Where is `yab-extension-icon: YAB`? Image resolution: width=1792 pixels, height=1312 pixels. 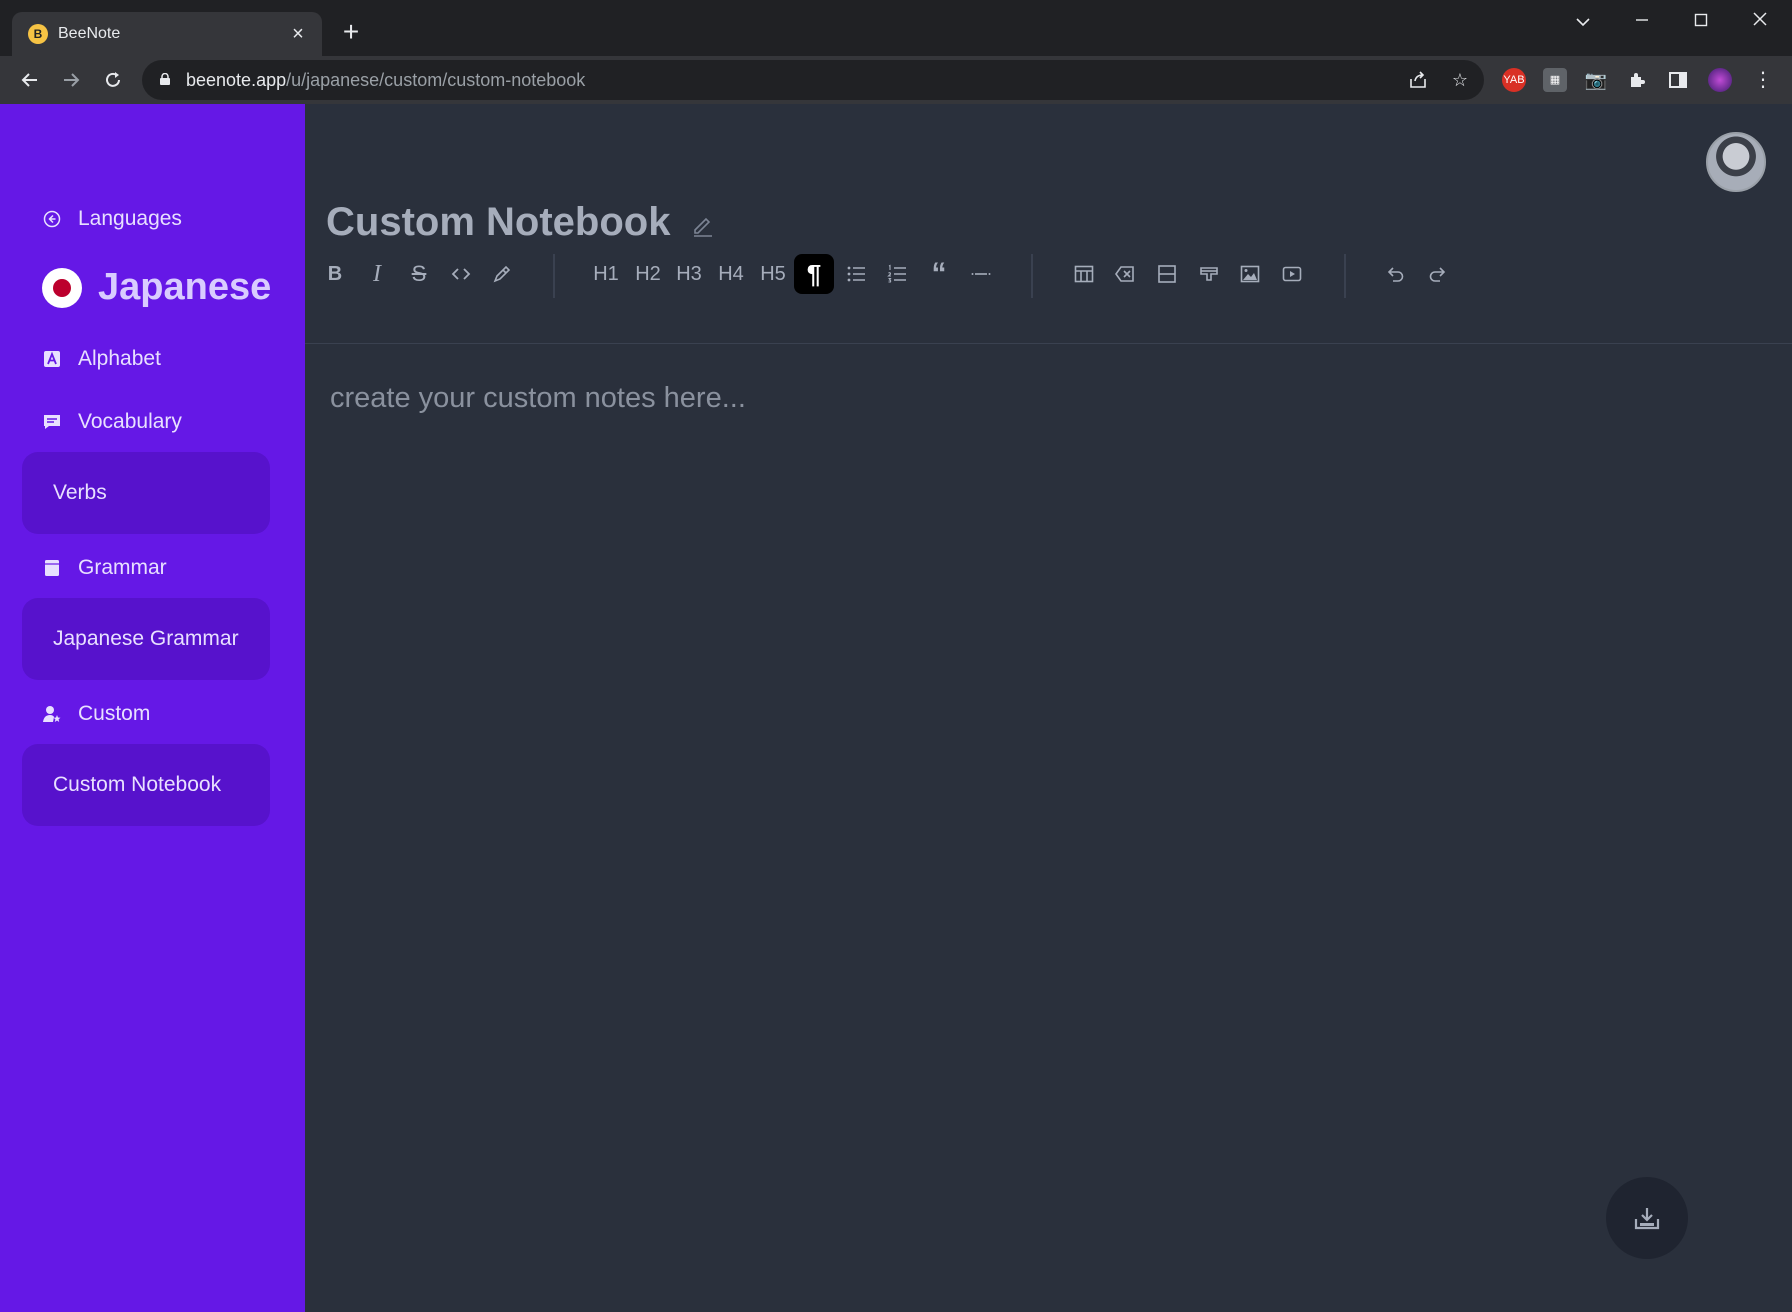
yab-extension-icon: YAB is located at coordinates (1514, 80).